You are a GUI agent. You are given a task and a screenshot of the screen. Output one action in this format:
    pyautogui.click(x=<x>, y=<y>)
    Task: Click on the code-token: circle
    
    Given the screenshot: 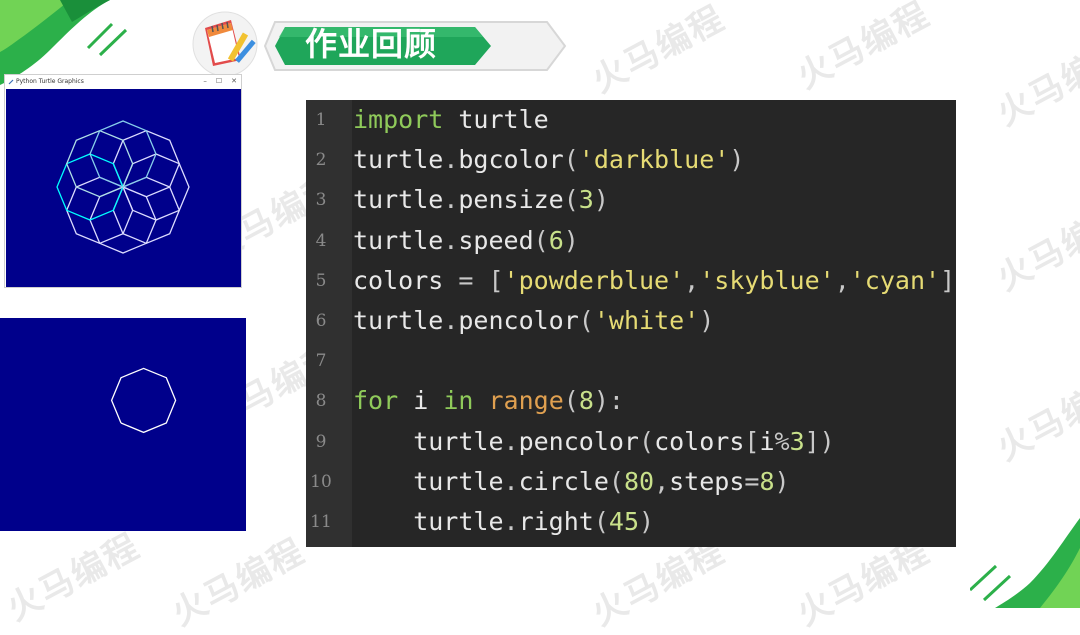 What is the action you would take?
    pyautogui.click(x=563, y=481)
    